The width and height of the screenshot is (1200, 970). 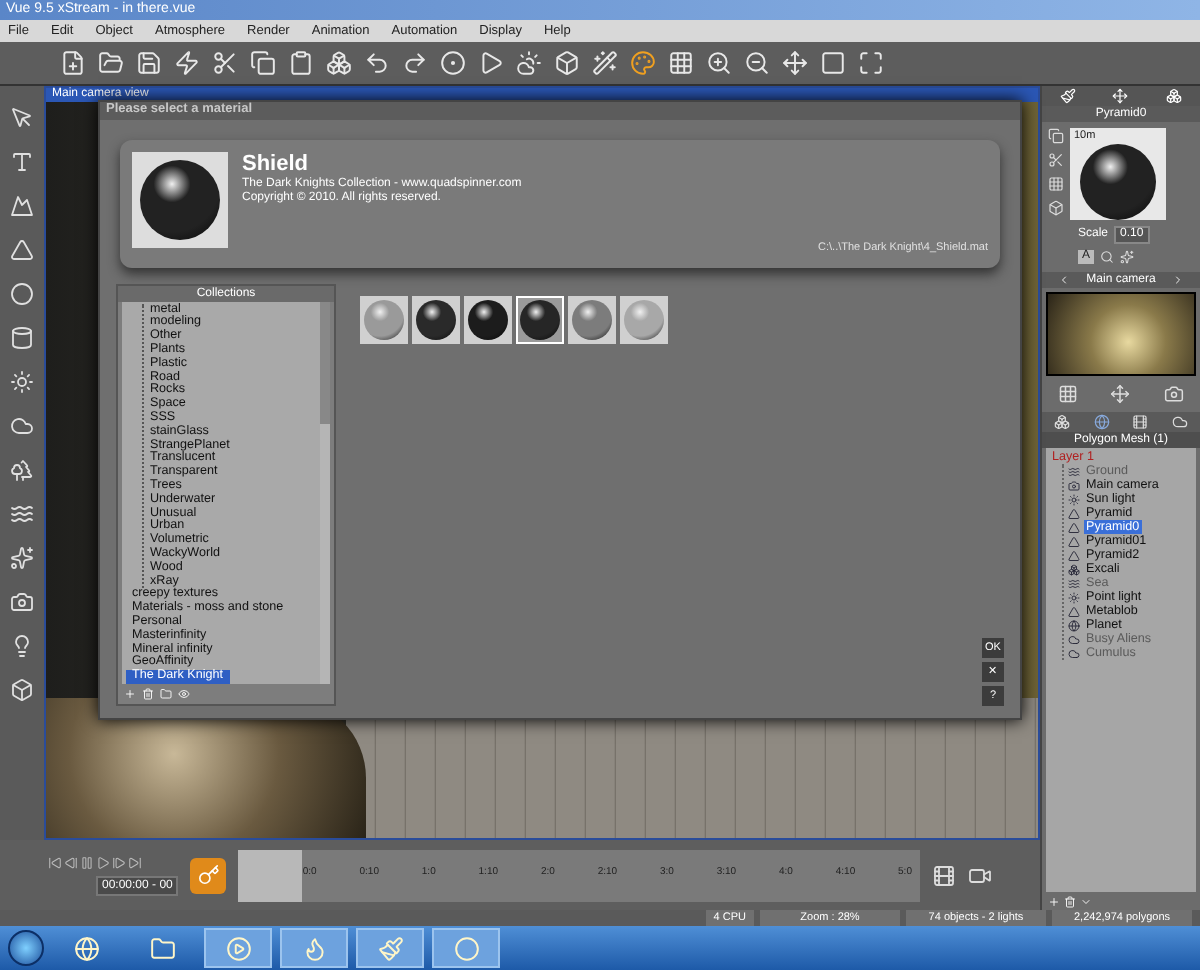 What do you see at coordinates (22, 162) in the screenshot?
I see `text-icon` at bounding box center [22, 162].